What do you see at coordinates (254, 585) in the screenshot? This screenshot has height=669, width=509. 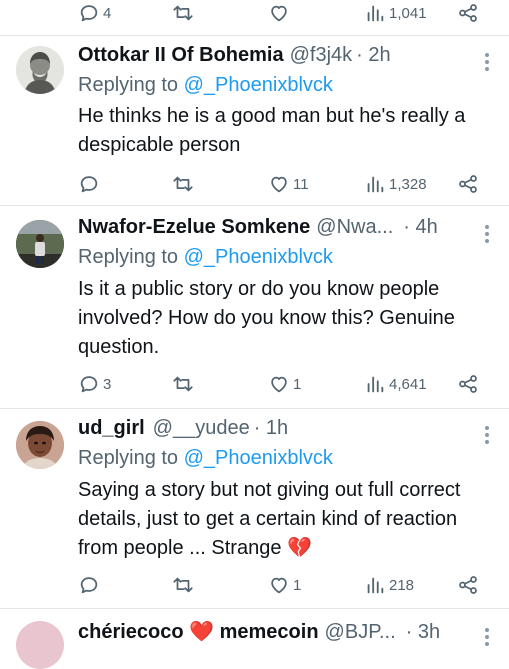 I see `action-bar: 1 218` at bounding box center [254, 585].